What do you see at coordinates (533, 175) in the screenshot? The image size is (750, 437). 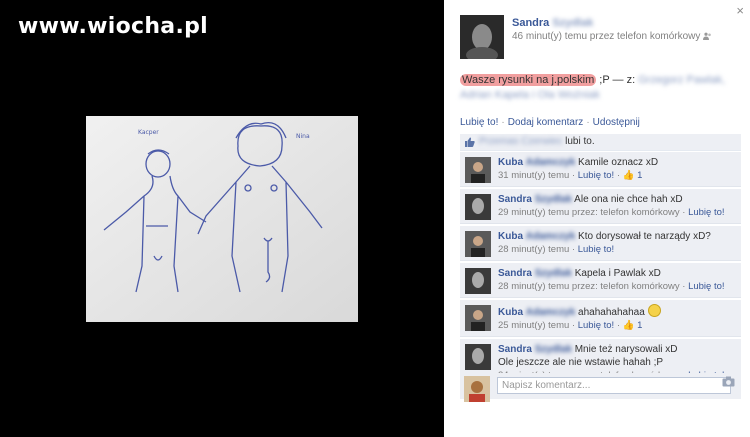 I see `comment-time: 31 minut(y) temu` at bounding box center [533, 175].